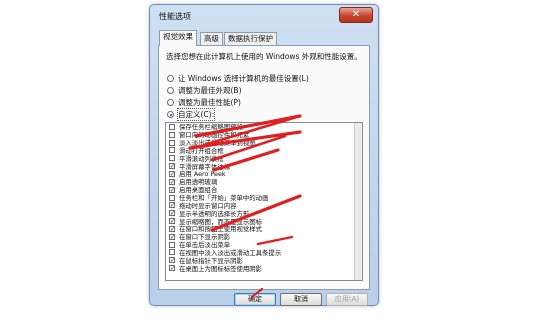  I want to click on annotation-arrows, so click(245, 206).